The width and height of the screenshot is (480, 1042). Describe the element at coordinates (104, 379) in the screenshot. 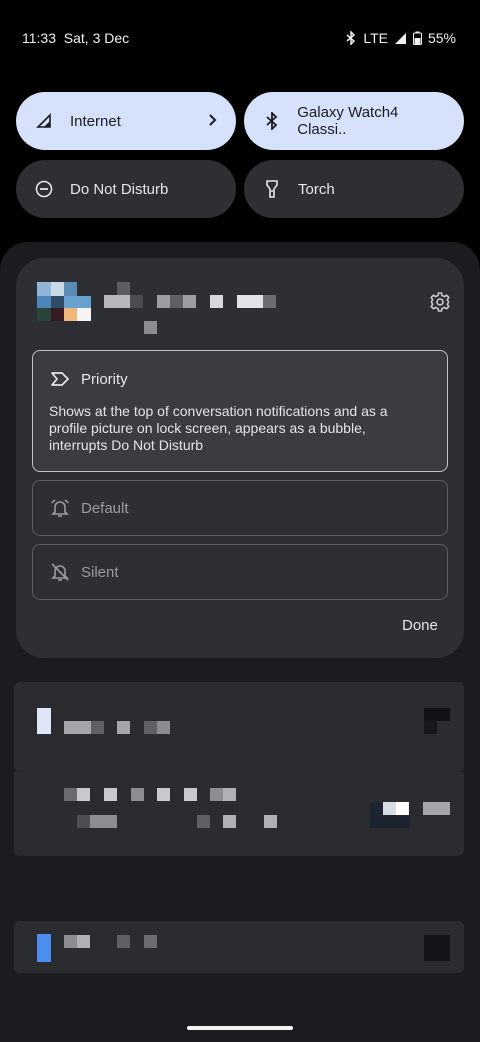

I see `priority-label: Priority` at that location.